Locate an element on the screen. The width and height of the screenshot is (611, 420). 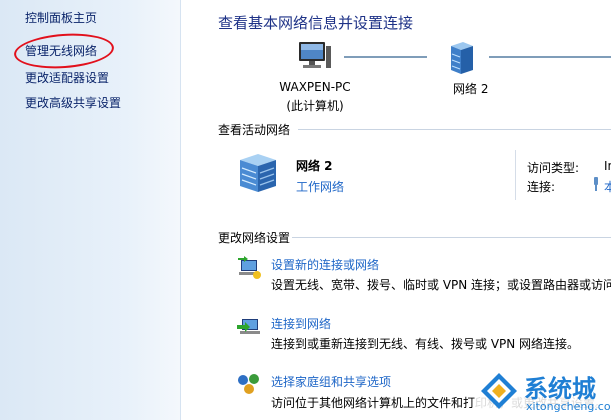
computer-subtitle: (此计算机) is located at coordinates (315, 106).